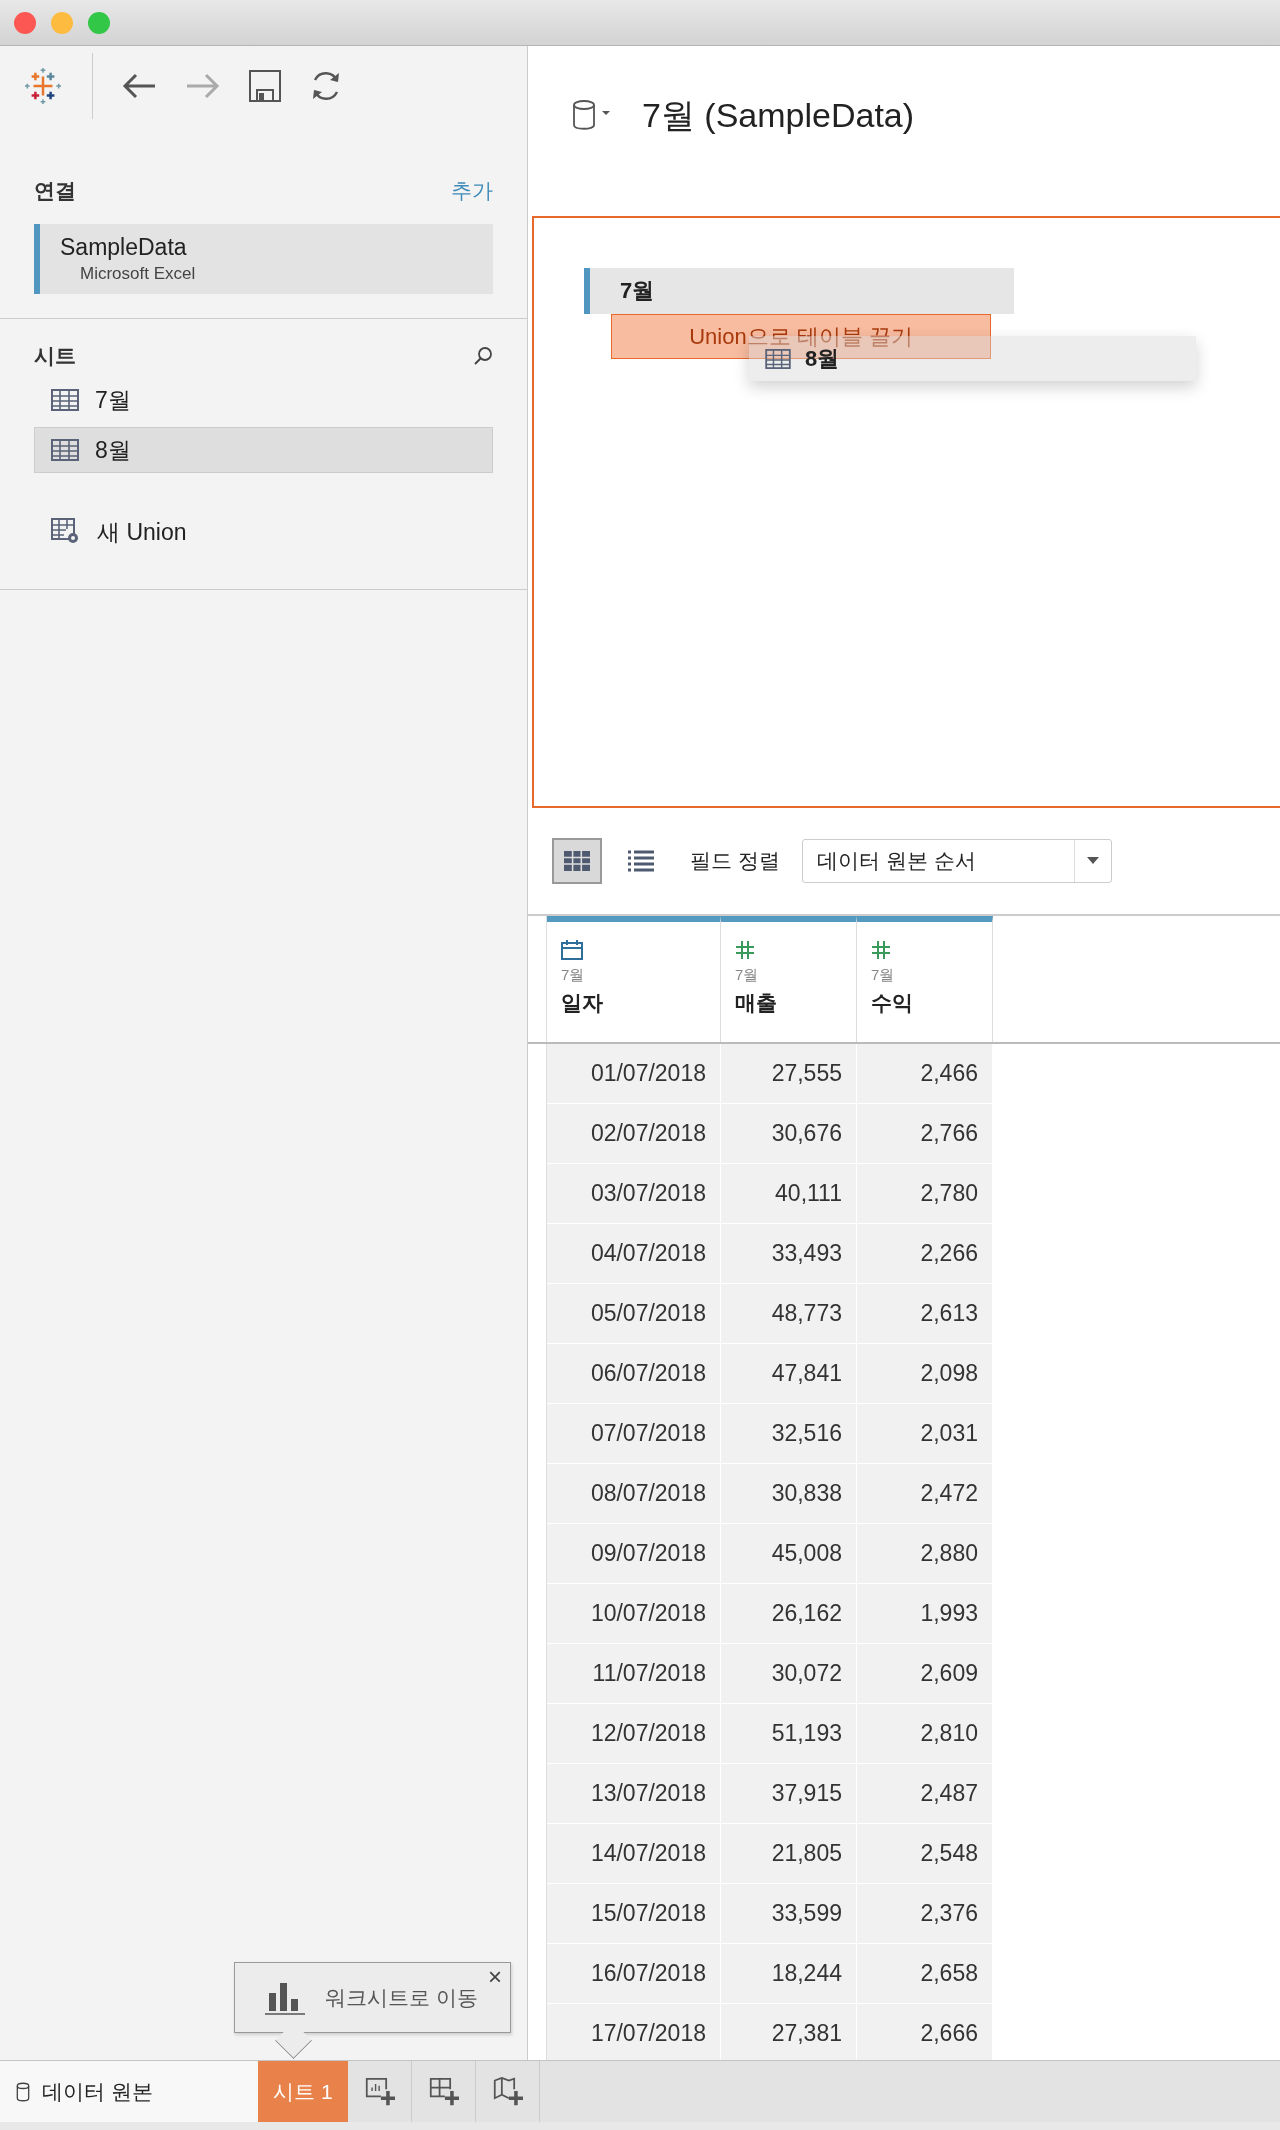 Image resolution: width=1280 pixels, height=2130 pixels. What do you see at coordinates (142, 532) in the screenshot?
I see `new-union-label: 새 Union` at bounding box center [142, 532].